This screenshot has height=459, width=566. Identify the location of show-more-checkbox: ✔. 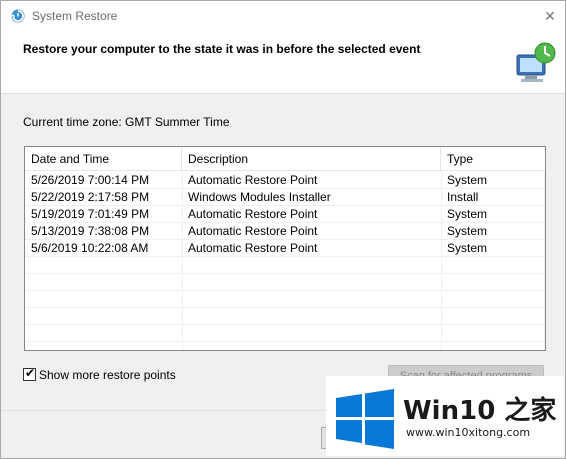
(29, 373).